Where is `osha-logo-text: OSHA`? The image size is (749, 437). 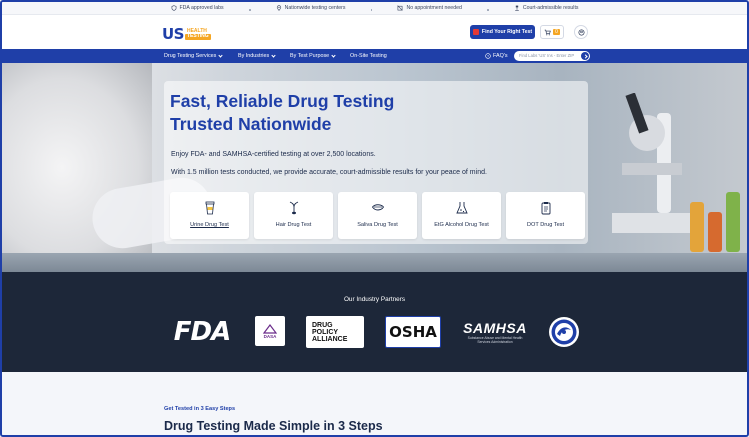 osha-logo-text: OSHA is located at coordinates (413, 332).